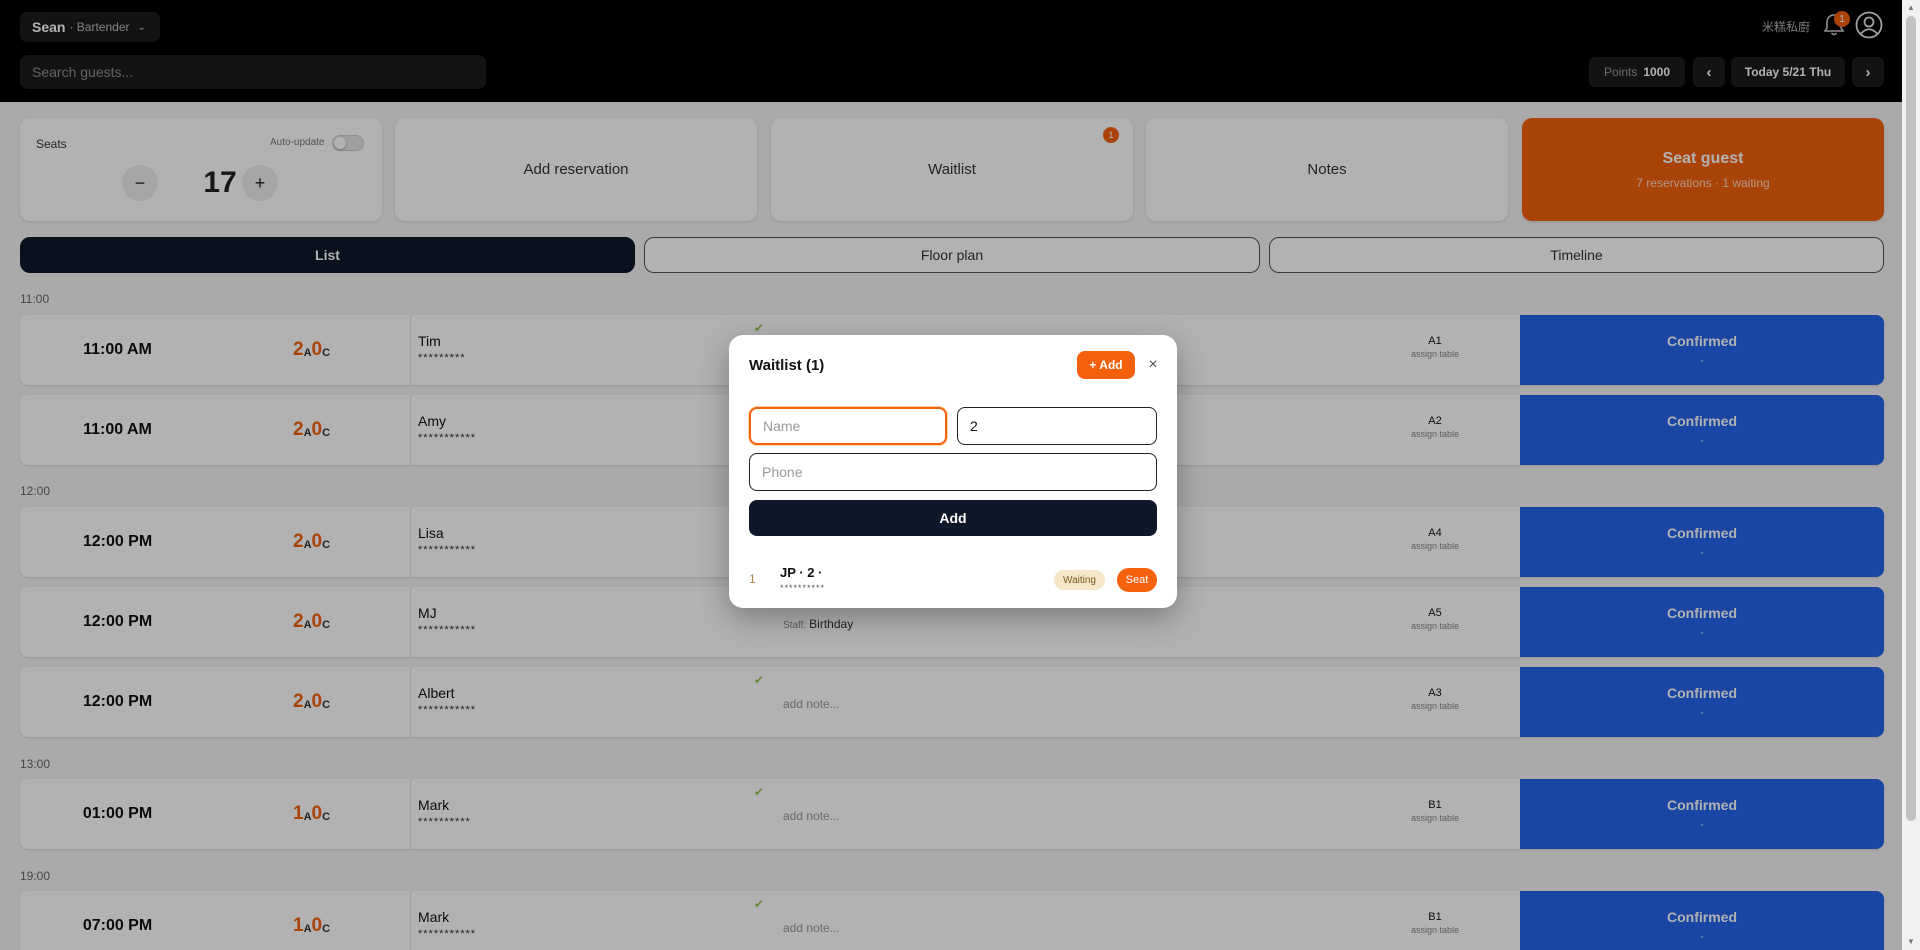 The image size is (1920, 950). Describe the element at coordinates (1137, 580) in the screenshot. I see `seat-waitlist-guest-button: Seat` at that location.